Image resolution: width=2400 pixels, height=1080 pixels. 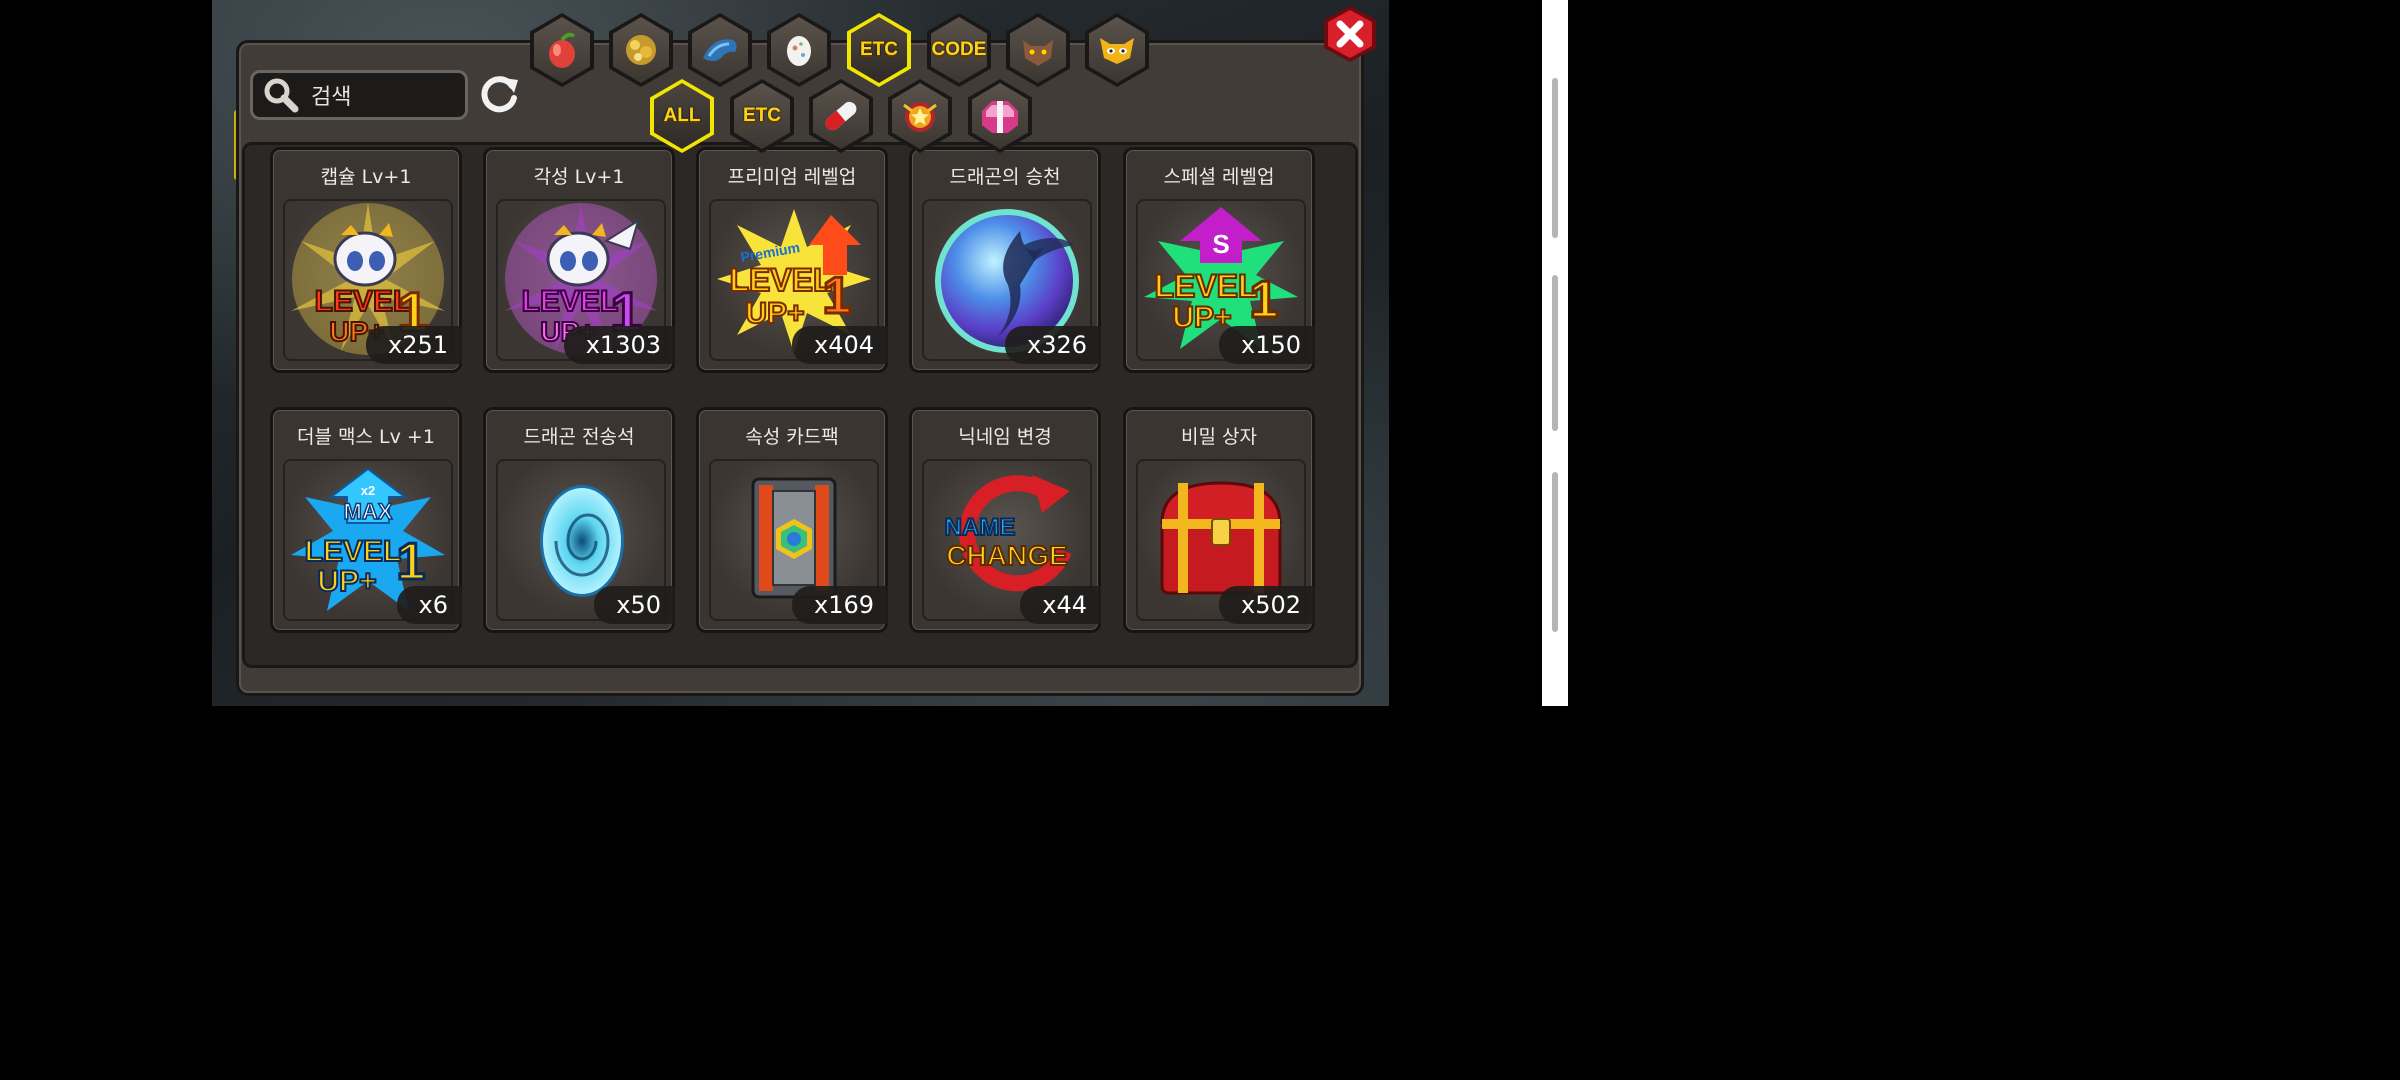 What do you see at coordinates (281, 95) in the screenshot?
I see `search-icon` at bounding box center [281, 95].